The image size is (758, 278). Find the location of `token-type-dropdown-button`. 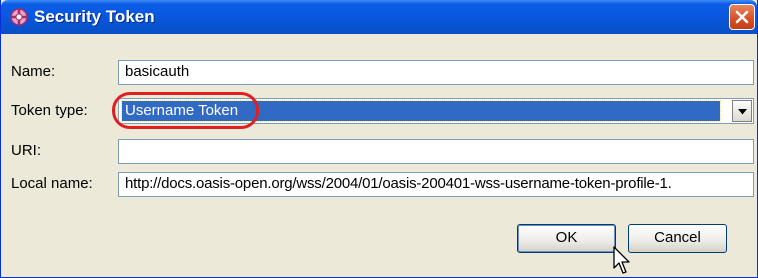

token-type-dropdown-button is located at coordinates (742, 111).